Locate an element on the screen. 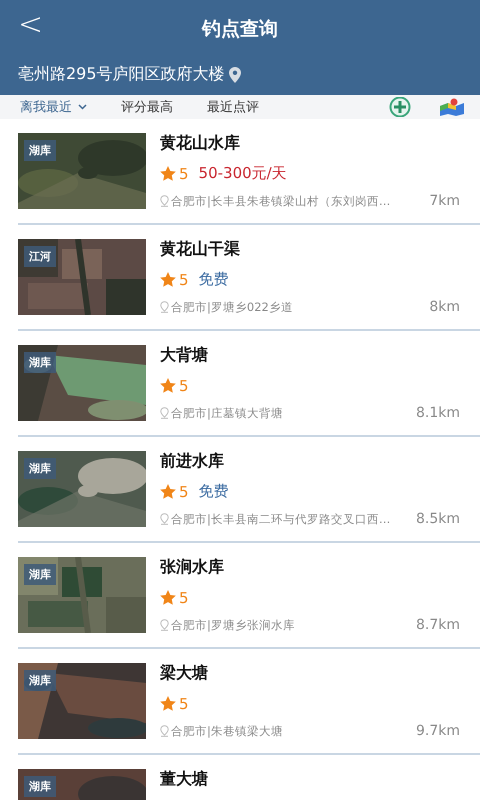 This screenshot has height=800, width=480. spot-address: 合肥市|罗塘乡张涧水库 is located at coordinates (233, 625).